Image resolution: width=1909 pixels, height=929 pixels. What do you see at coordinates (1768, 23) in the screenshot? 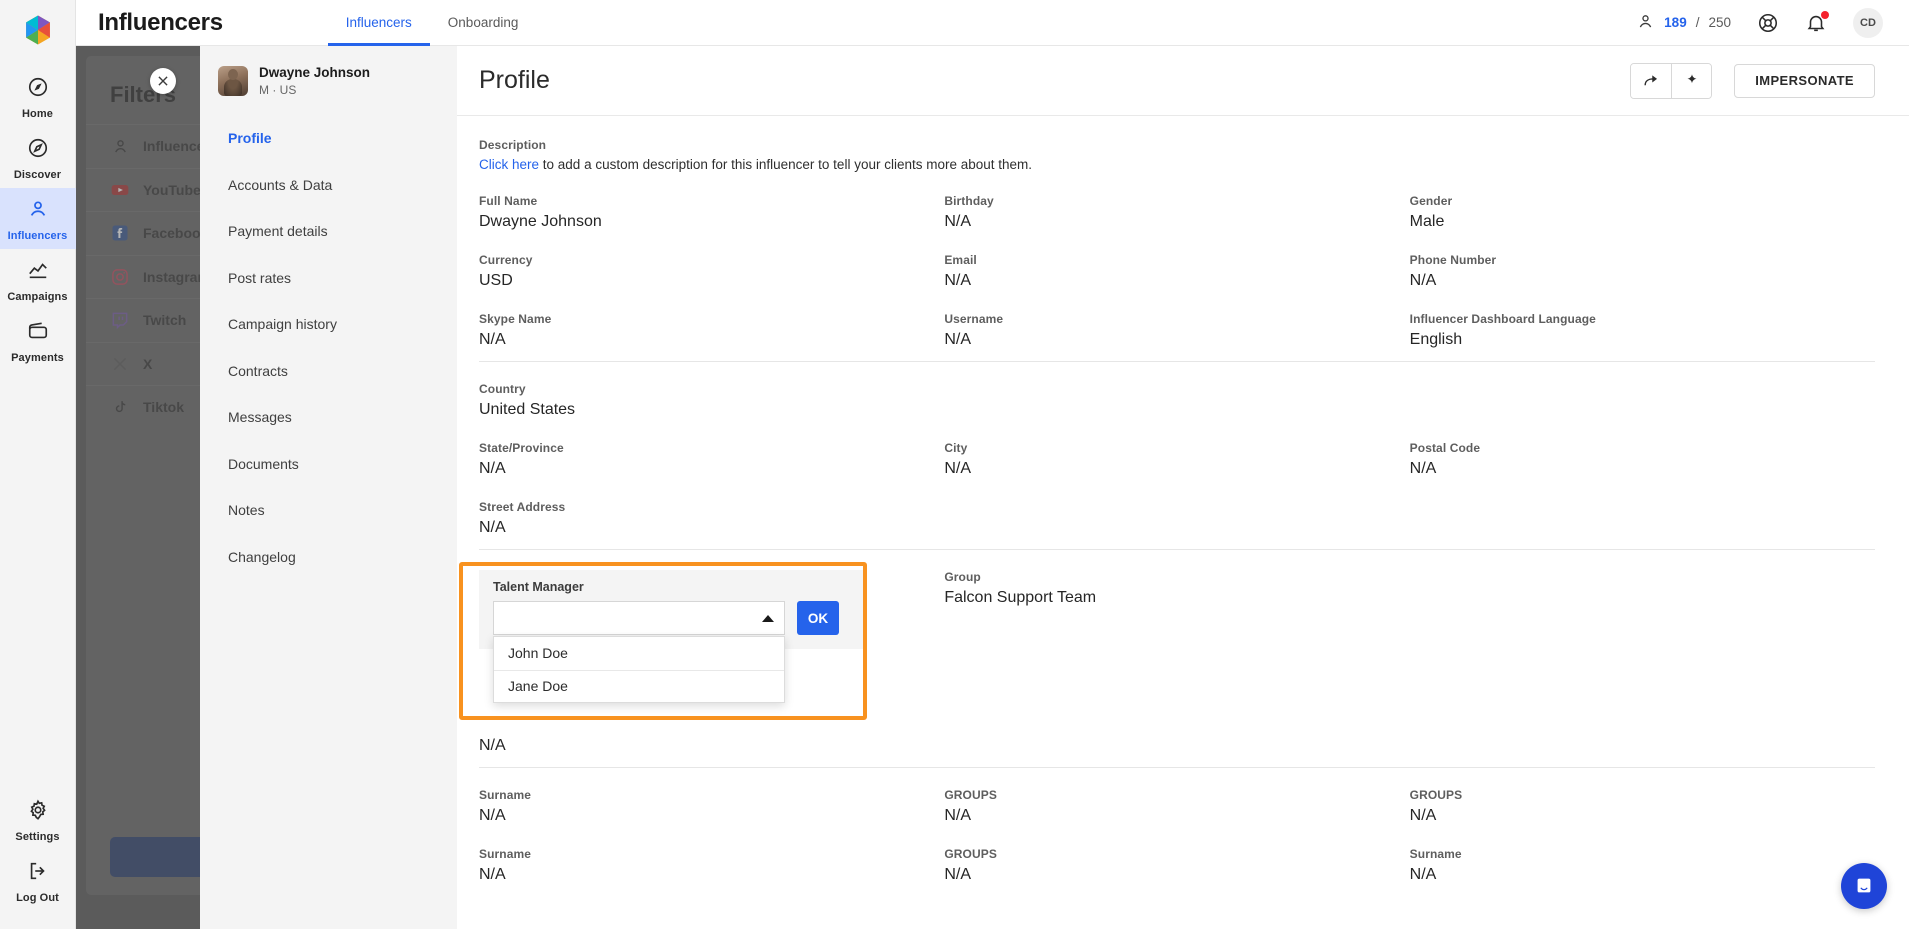
I see `lifebuoy-icon` at bounding box center [1768, 23].